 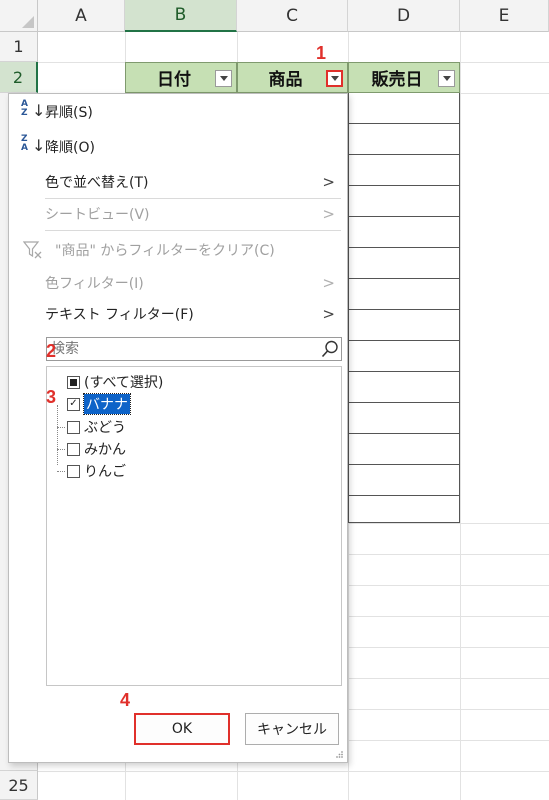 I want to click on list-item-label: りんご, so click(x=105, y=472).